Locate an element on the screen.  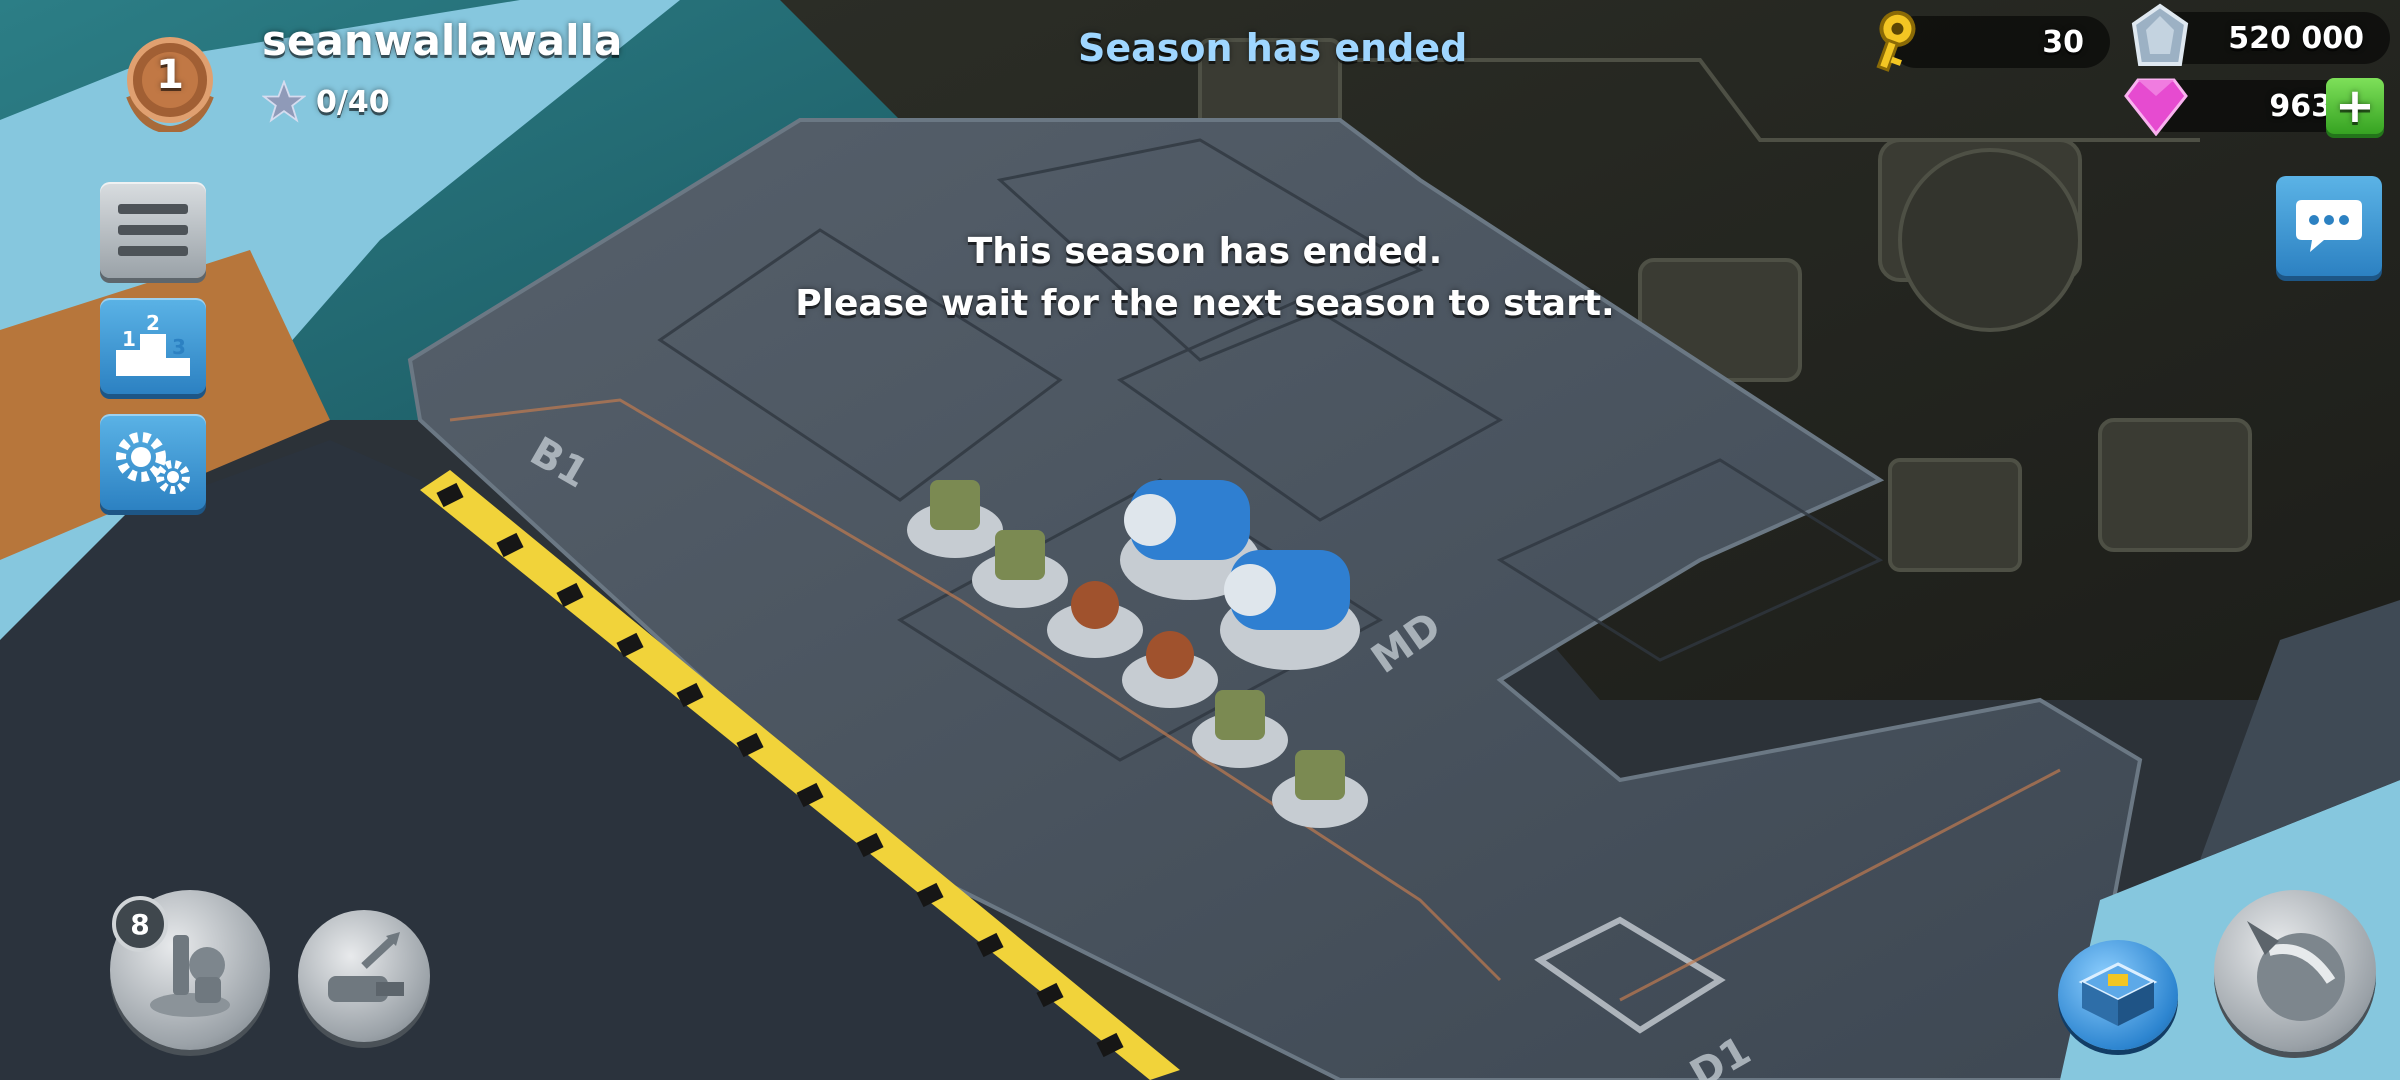
attack-icon is located at coordinates (2296, 971).